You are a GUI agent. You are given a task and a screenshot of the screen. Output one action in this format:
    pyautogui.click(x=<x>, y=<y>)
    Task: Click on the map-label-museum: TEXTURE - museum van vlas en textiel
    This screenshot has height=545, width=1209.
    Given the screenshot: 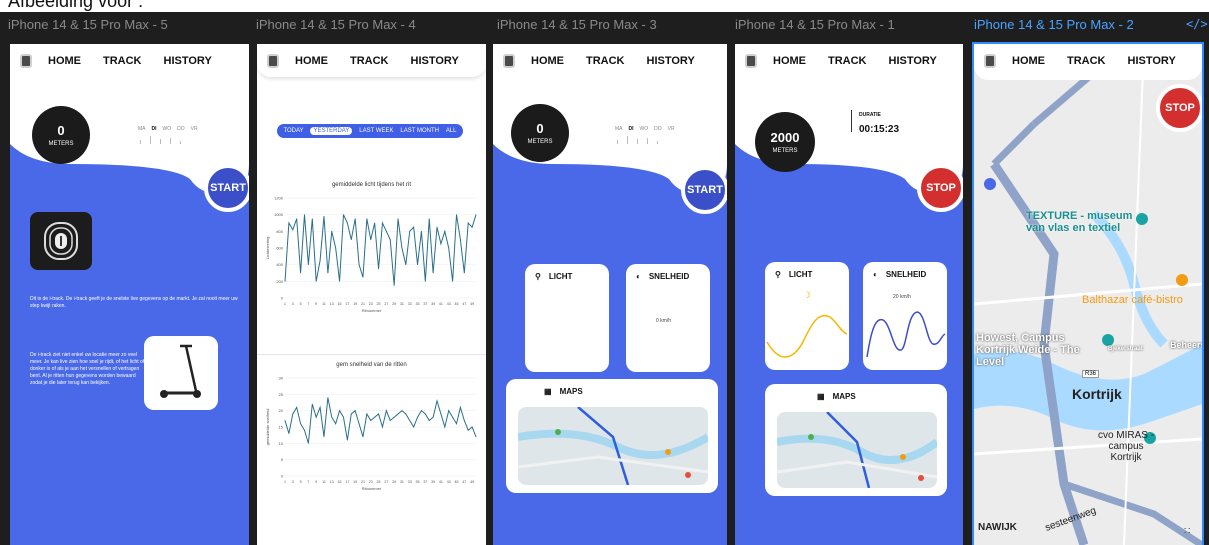 What is the action you would take?
    pyautogui.click(x=1086, y=222)
    